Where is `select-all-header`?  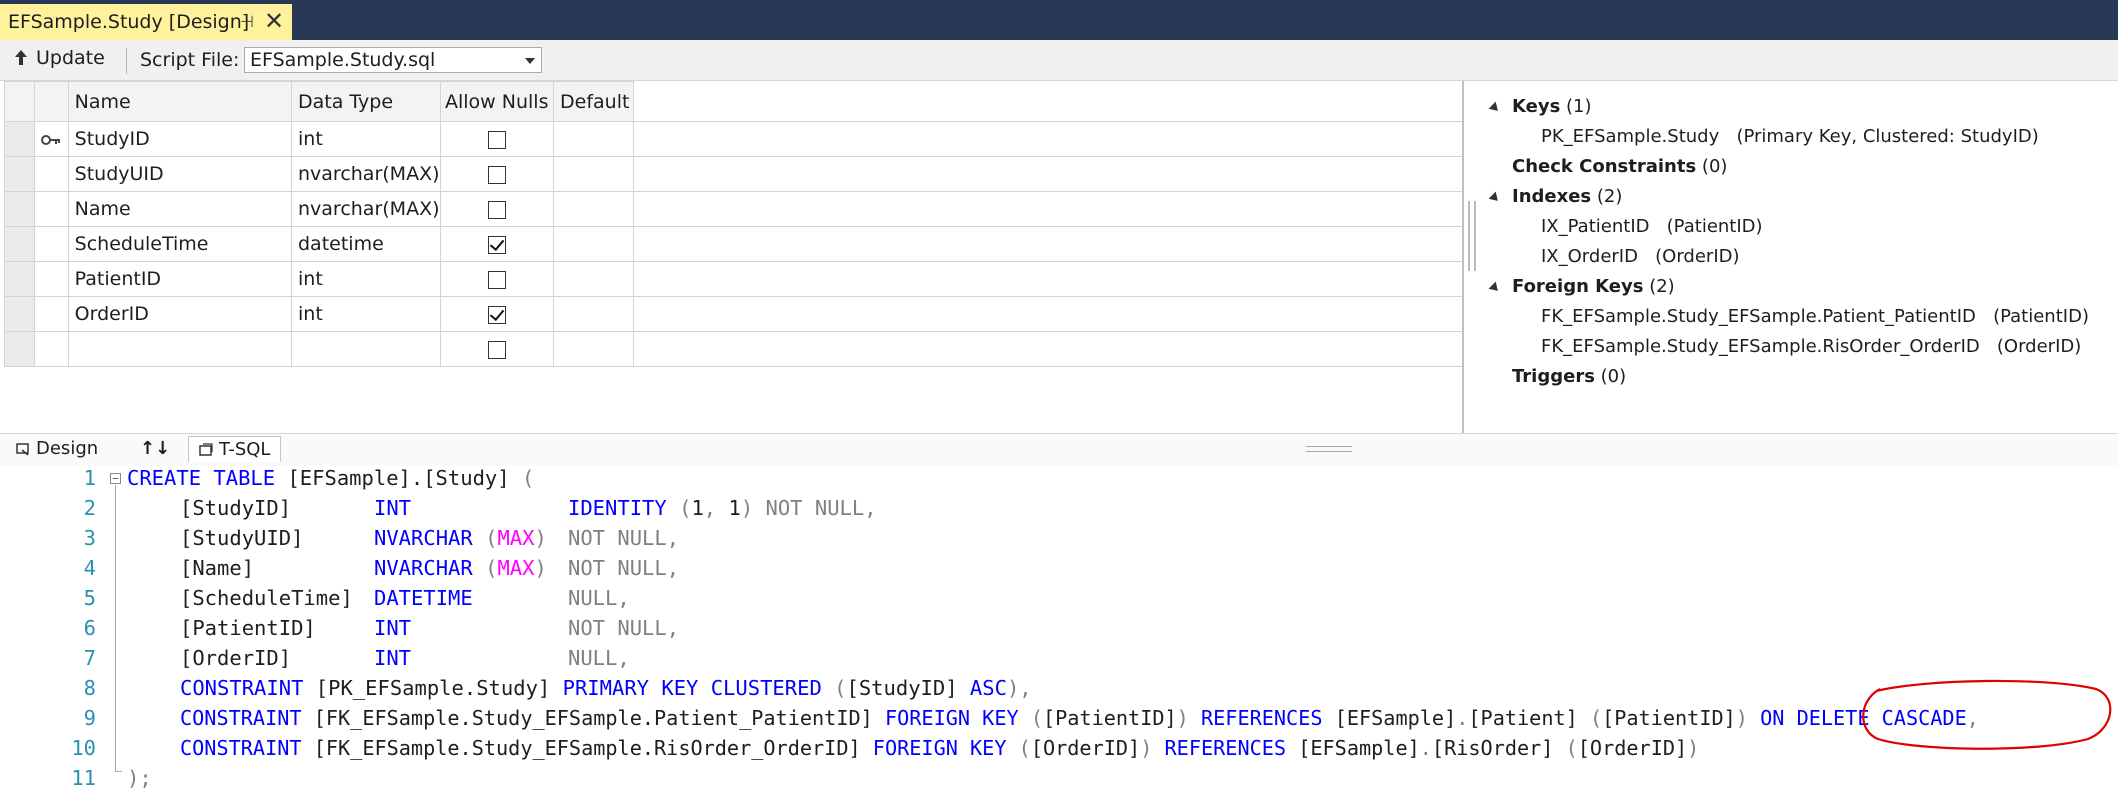
select-all-header is located at coordinates (19, 101).